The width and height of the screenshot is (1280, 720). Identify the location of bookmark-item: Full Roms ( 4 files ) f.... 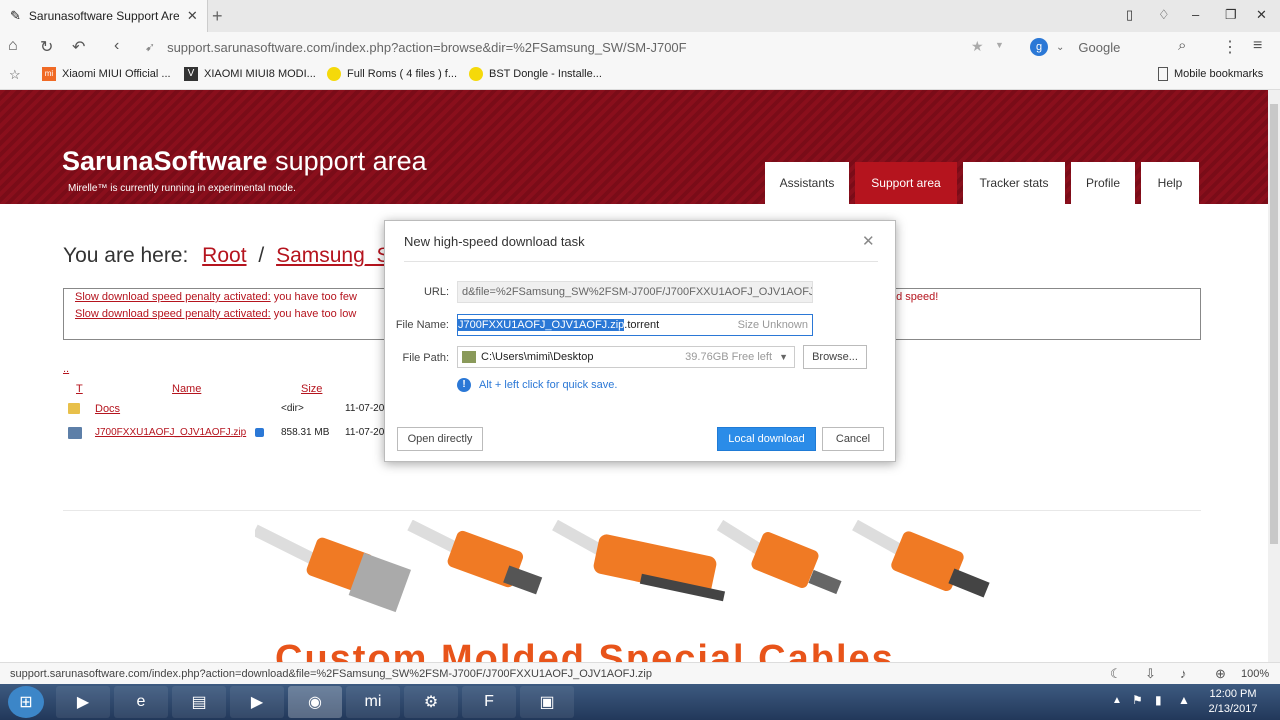
(392, 74).